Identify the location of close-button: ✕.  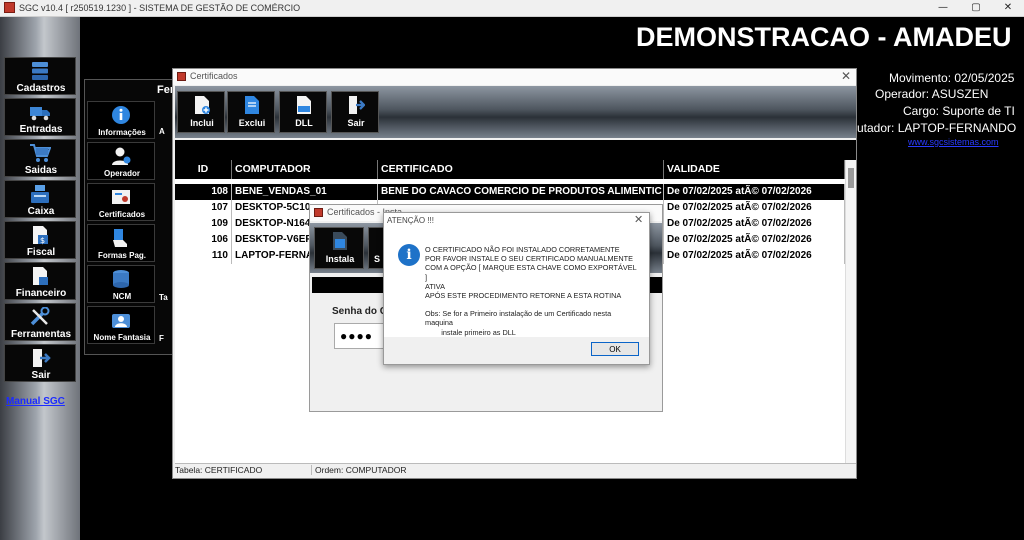
(1008, 8).